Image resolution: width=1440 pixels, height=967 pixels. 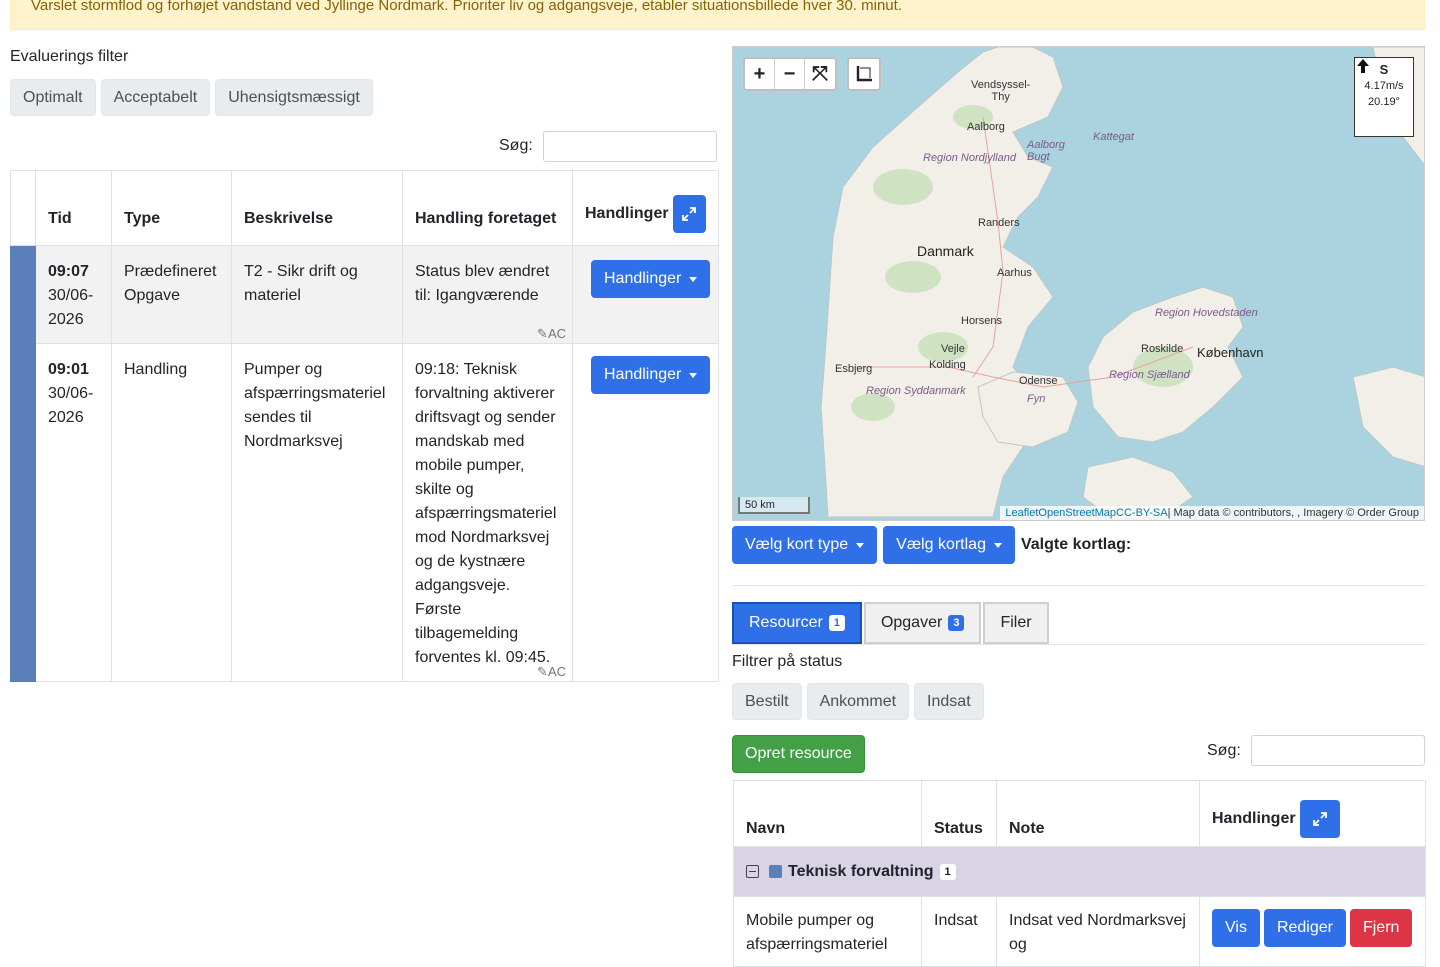 I want to click on osm-link: OpenStreetMap, so click(x=1077, y=513).